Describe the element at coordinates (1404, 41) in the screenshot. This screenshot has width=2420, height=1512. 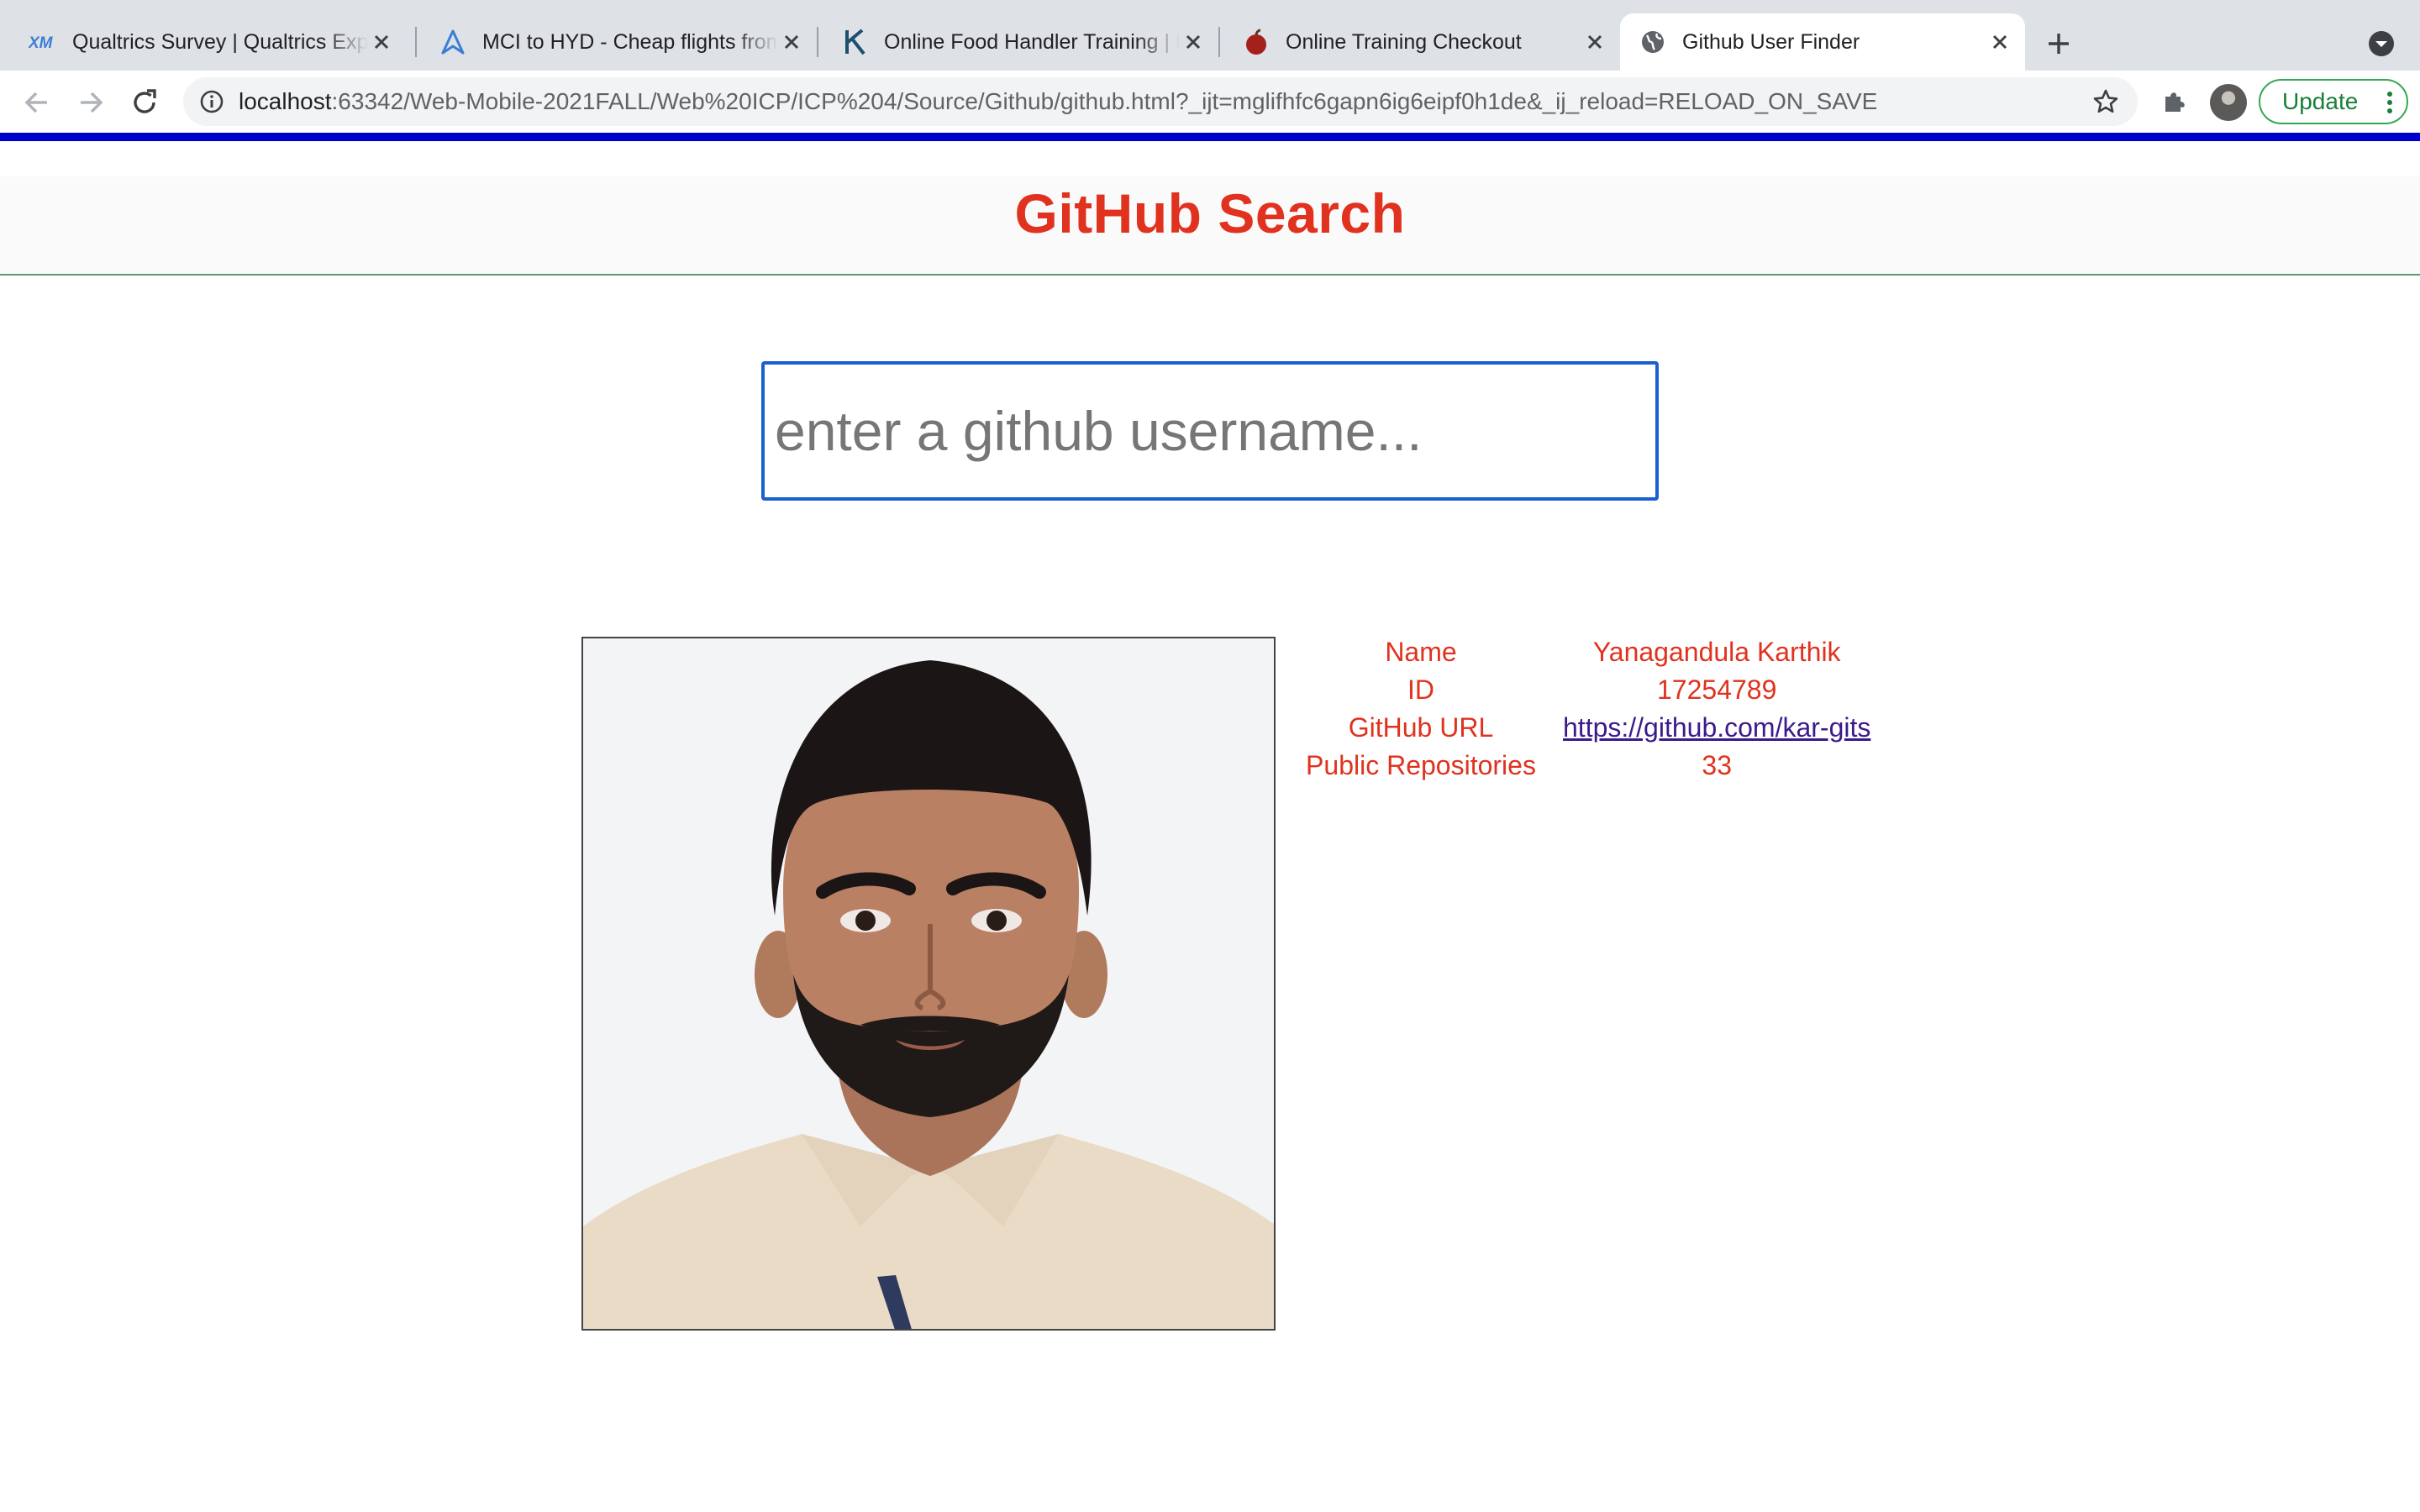
I see `tab-title: Online Training Checkout` at that location.